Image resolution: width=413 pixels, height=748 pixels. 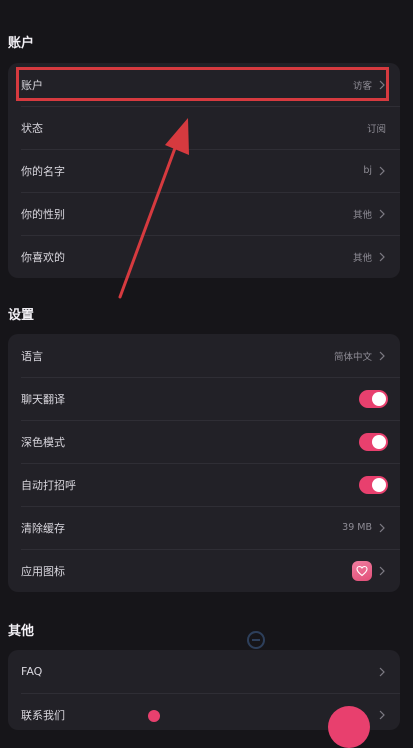 I want to click on row-value: 39 MB, so click(x=357, y=527).